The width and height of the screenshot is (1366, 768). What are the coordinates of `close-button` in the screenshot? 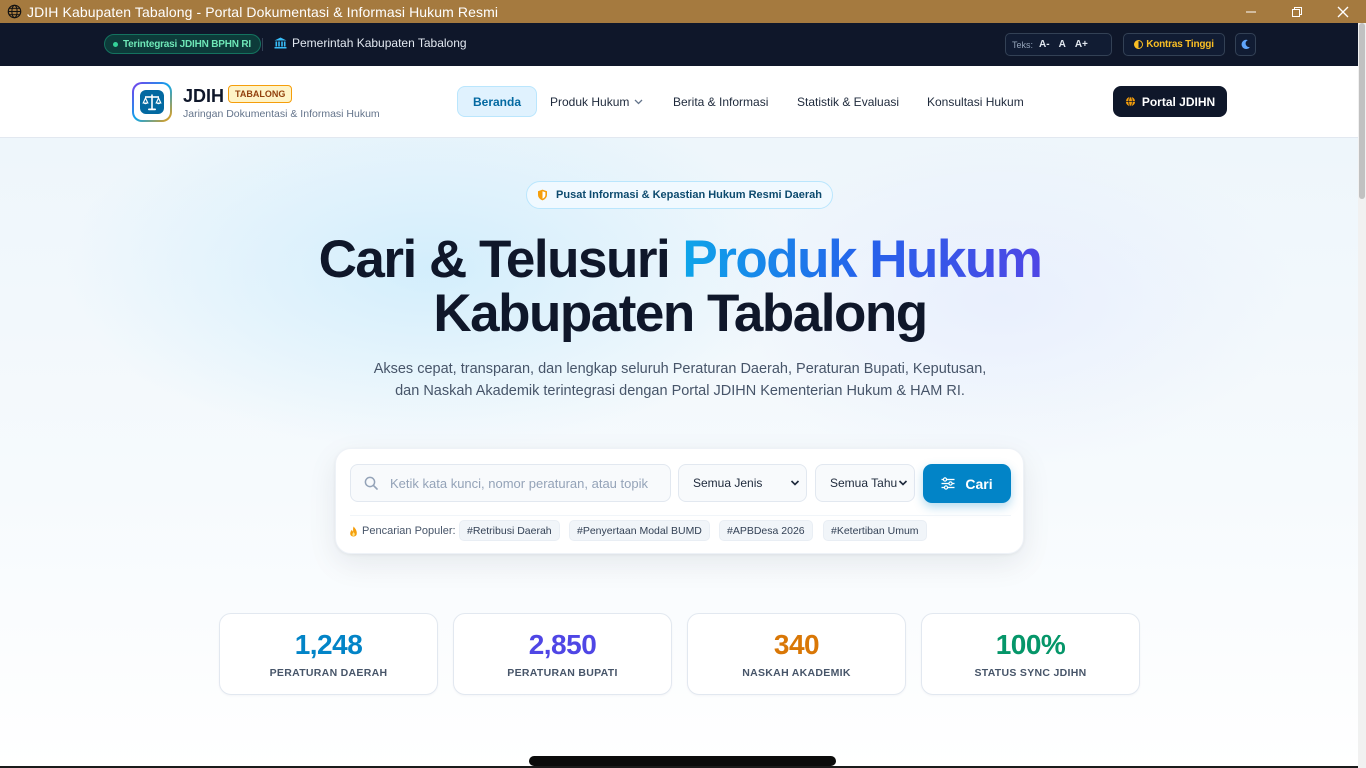 It's located at (1343, 11).